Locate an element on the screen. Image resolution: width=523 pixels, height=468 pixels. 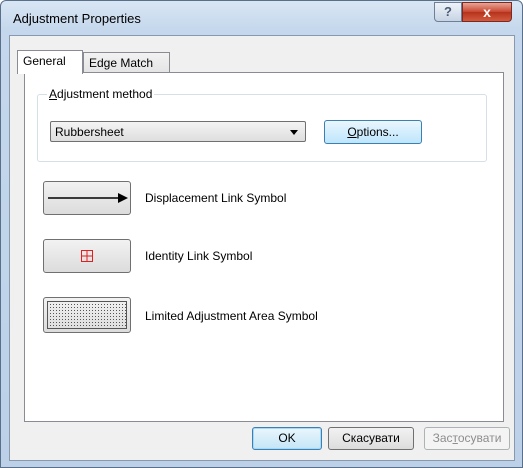
arrow-line-icon is located at coordinates (88, 198).